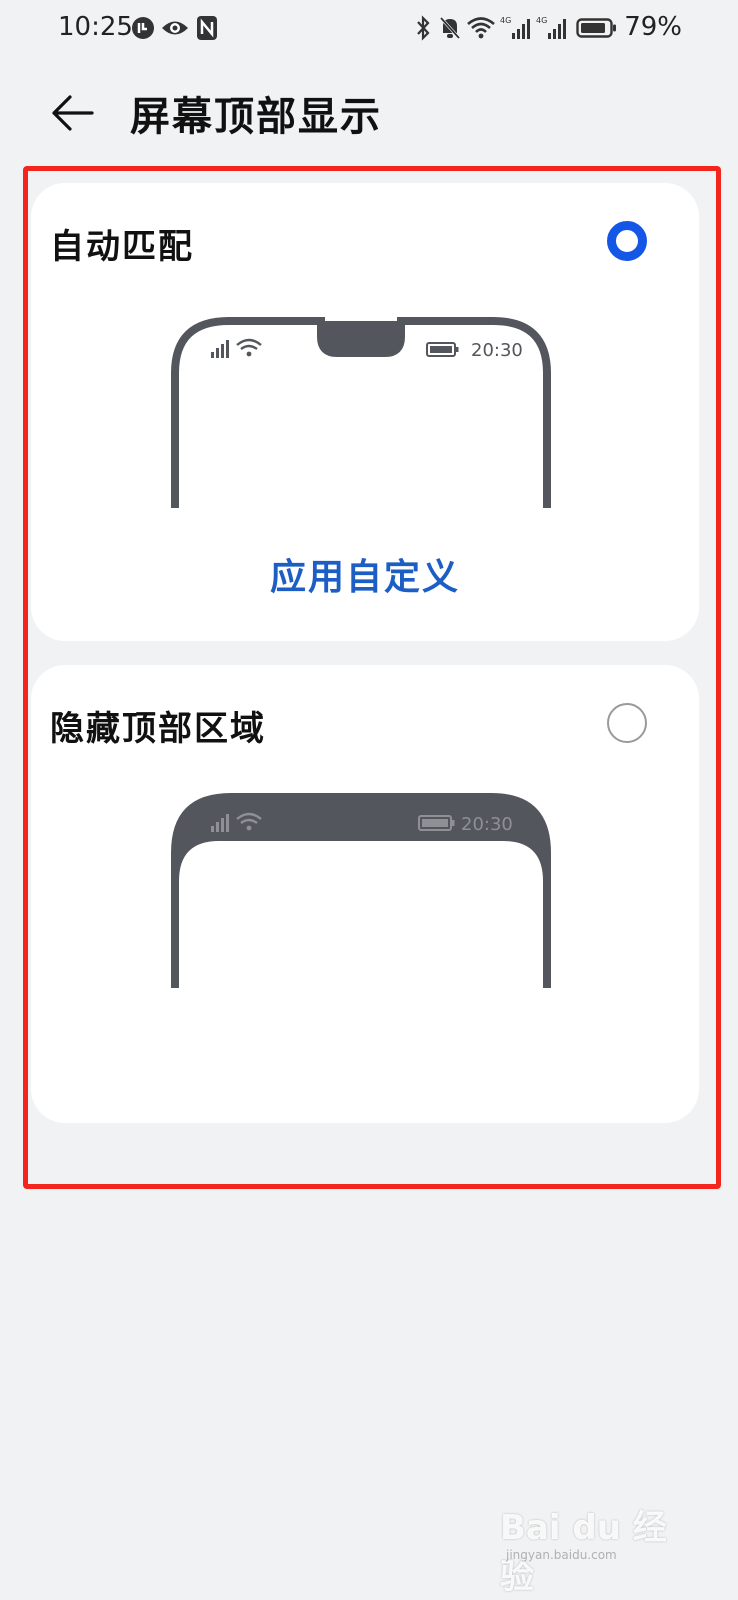 Image resolution: width=738 pixels, height=1600 pixels. What do you see at coordinates (207, 28) in the screenshot?
I see `nfc-icon` at bounding box center [207, 28].